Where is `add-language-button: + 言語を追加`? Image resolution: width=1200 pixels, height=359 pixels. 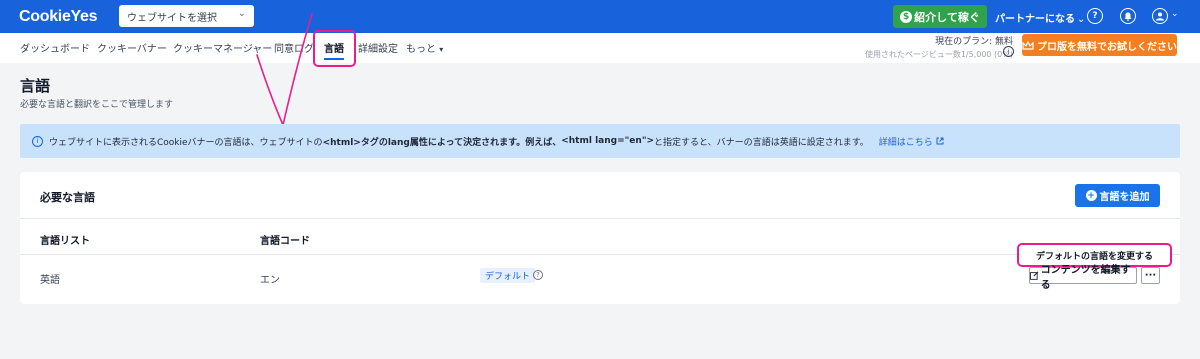 add-language-button: + 言語を追加 is located at coordinates (1117, 195).